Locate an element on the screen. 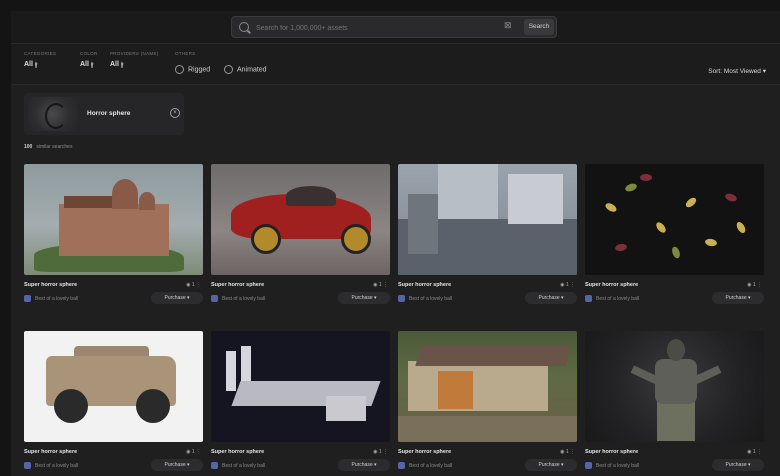  filter-label: COLOR is located at coordinates (89, 53).